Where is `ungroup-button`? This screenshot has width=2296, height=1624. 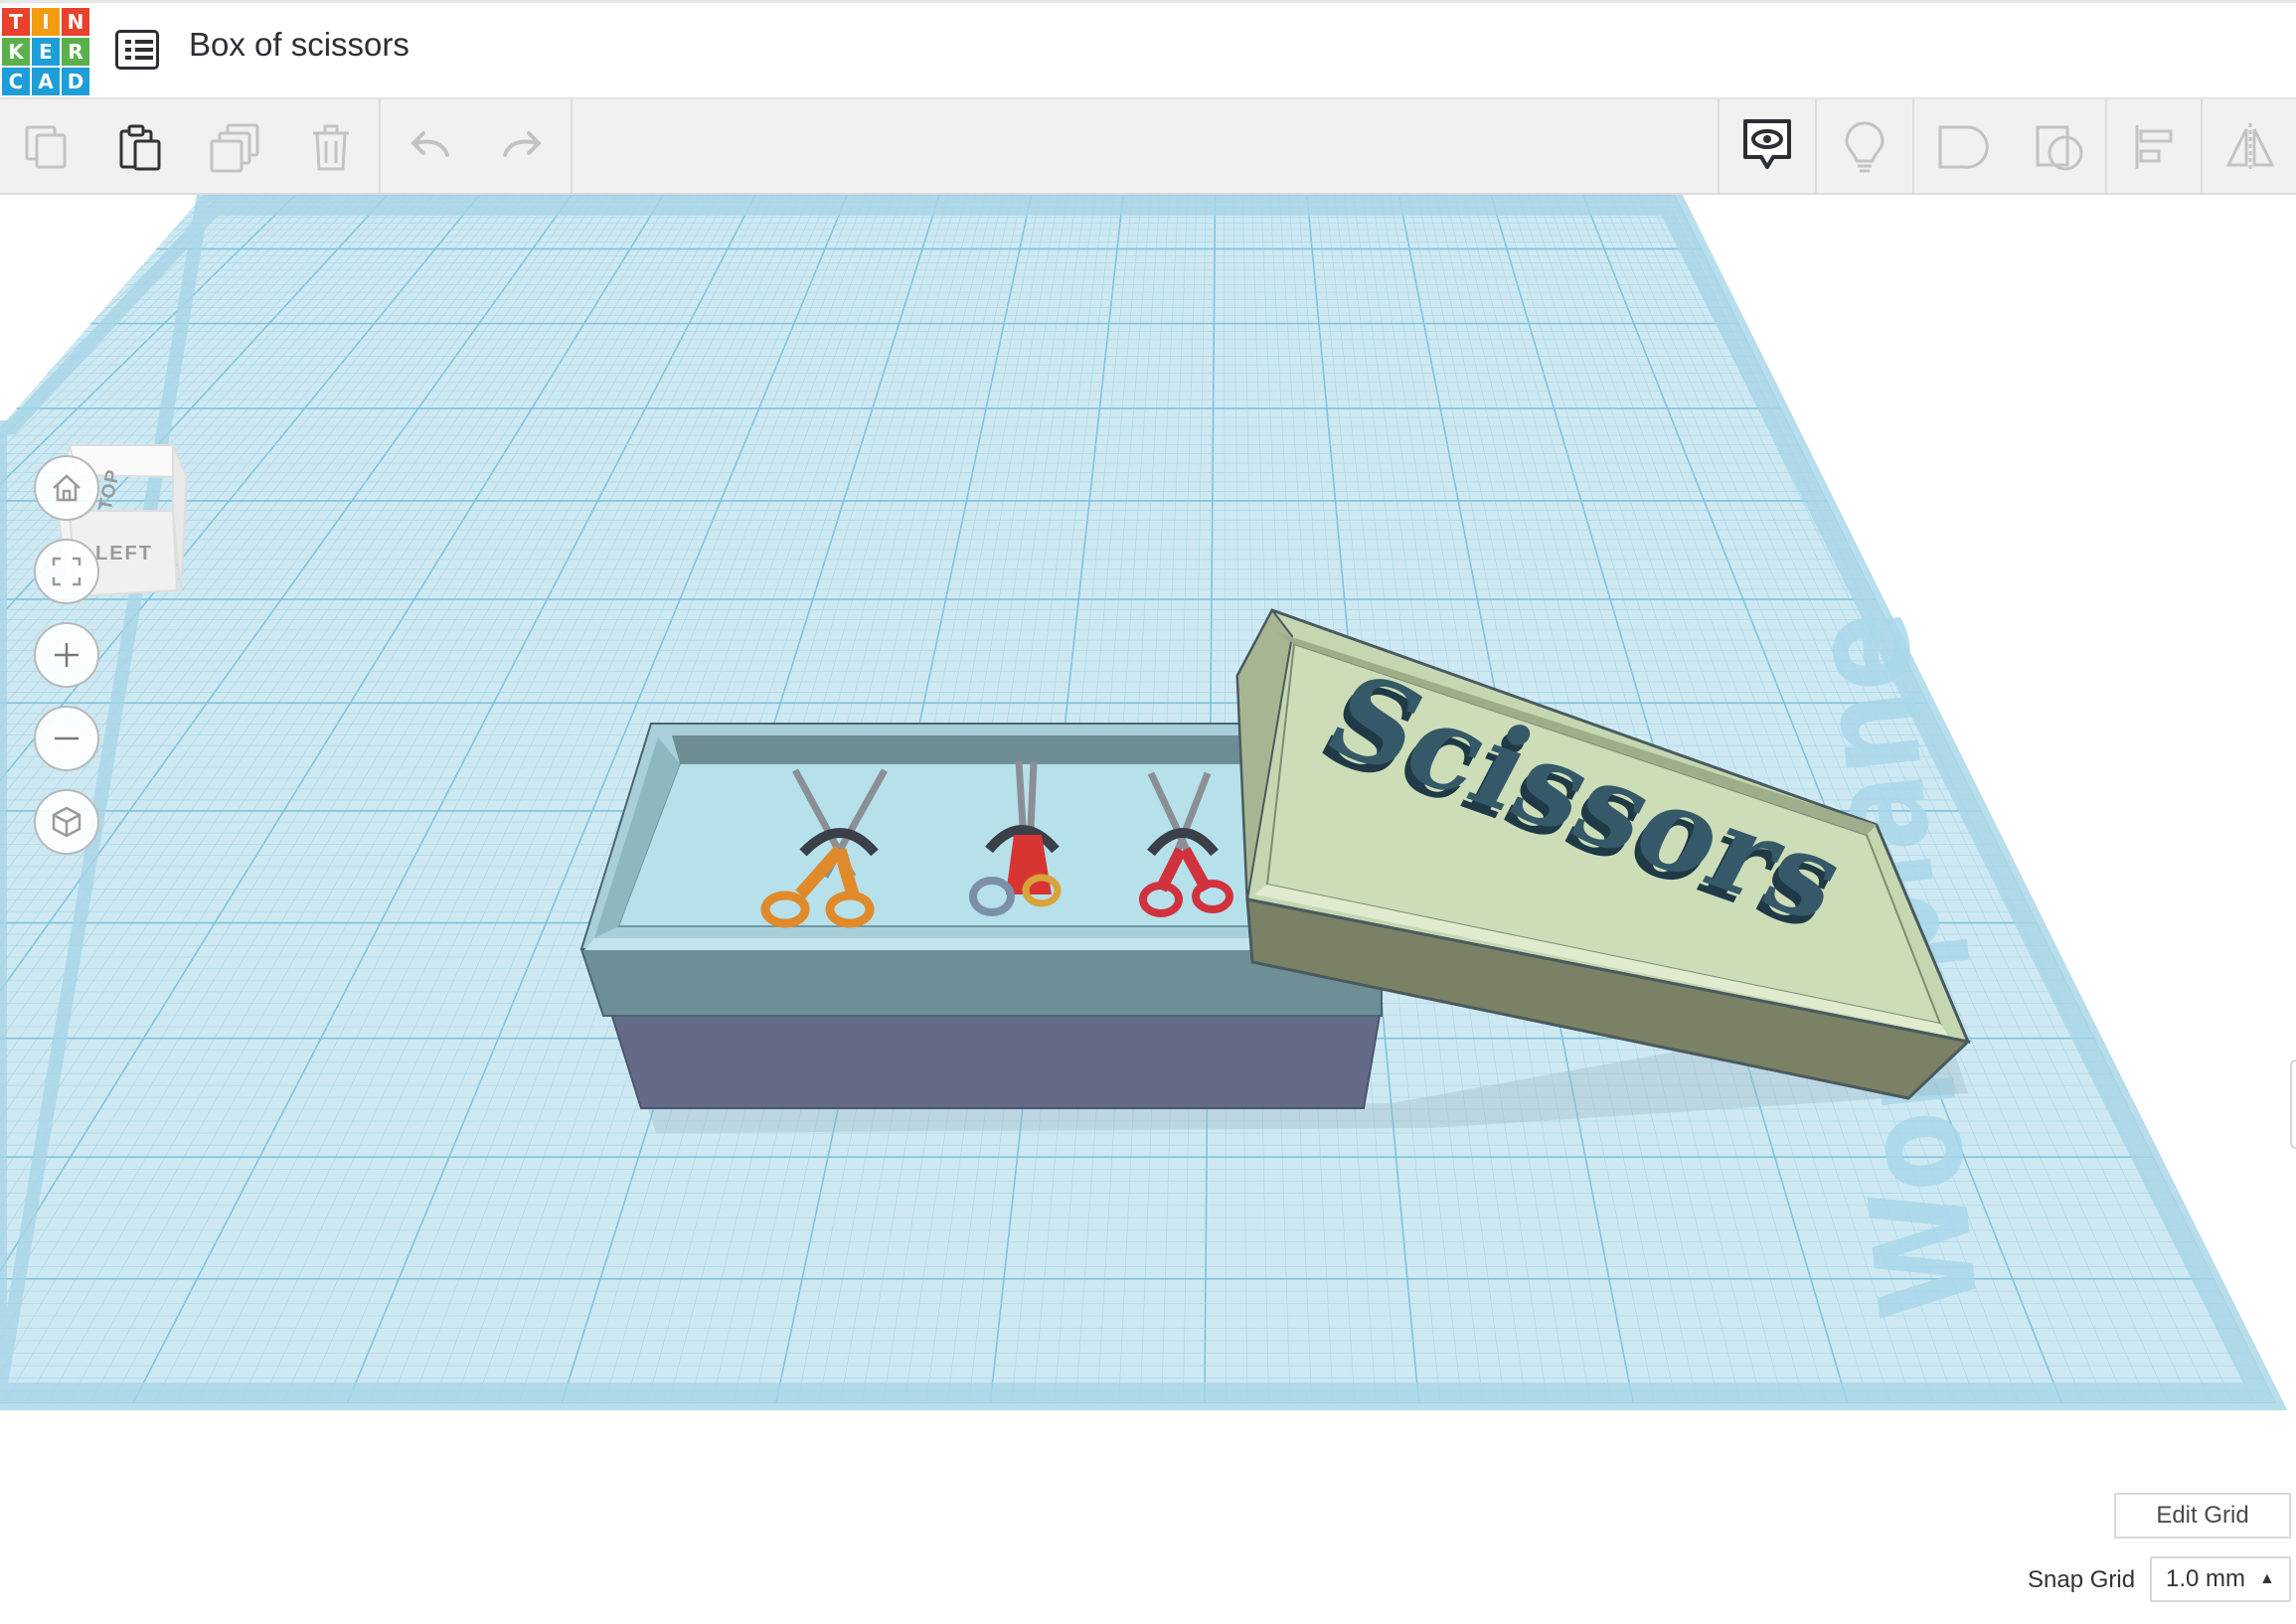
ungroup-button is located at coordinates (2059, 147).